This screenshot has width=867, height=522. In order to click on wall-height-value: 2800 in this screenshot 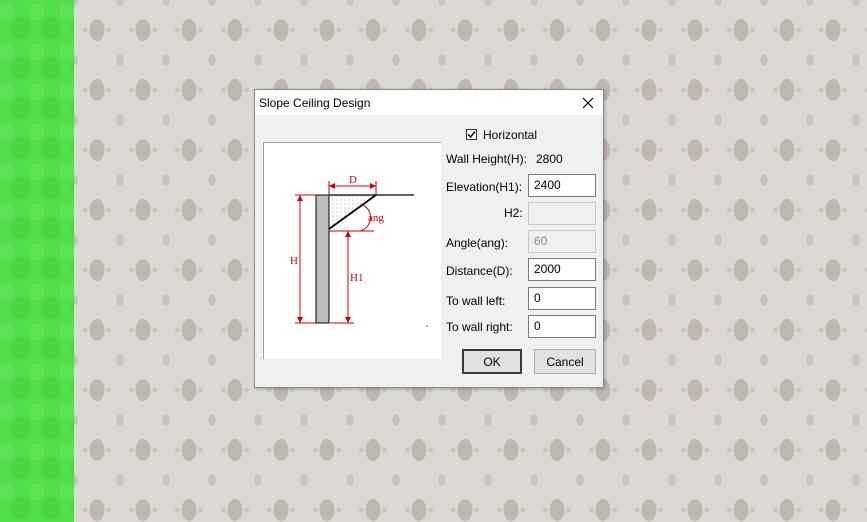, I will do `click(549, 159)`.